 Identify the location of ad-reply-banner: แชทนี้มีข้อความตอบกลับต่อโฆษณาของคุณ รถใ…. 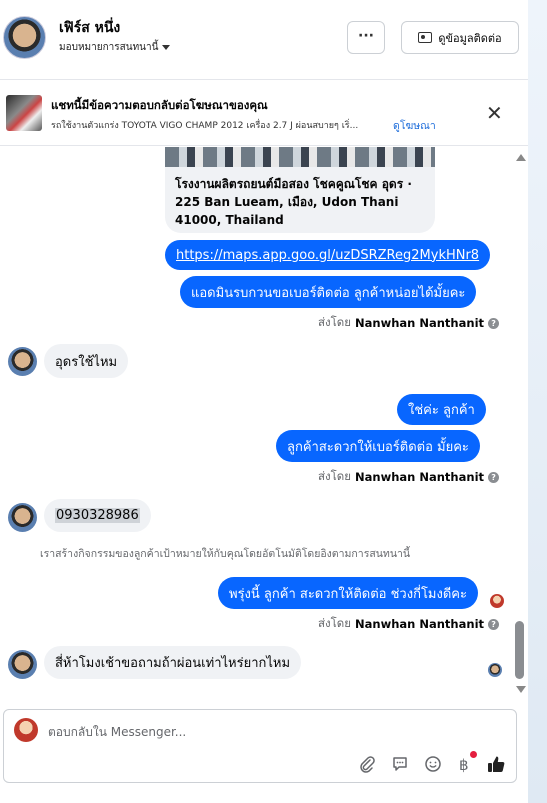
(264, 113).